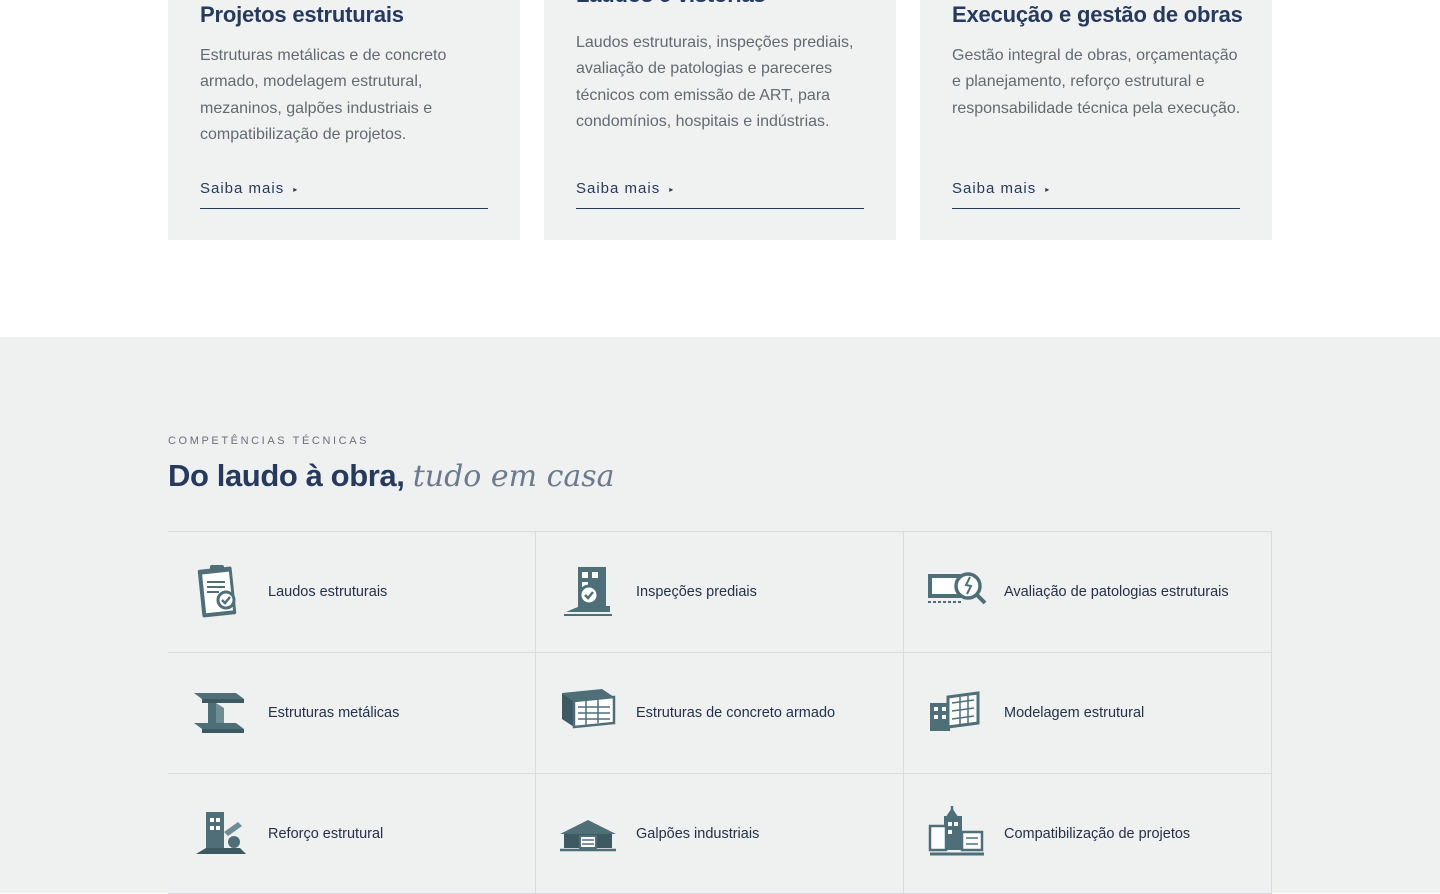  What do you see at coordinates (219, 713) in the screenshot?
I see `steel-beam-icon` at bounding box center [219, 713].